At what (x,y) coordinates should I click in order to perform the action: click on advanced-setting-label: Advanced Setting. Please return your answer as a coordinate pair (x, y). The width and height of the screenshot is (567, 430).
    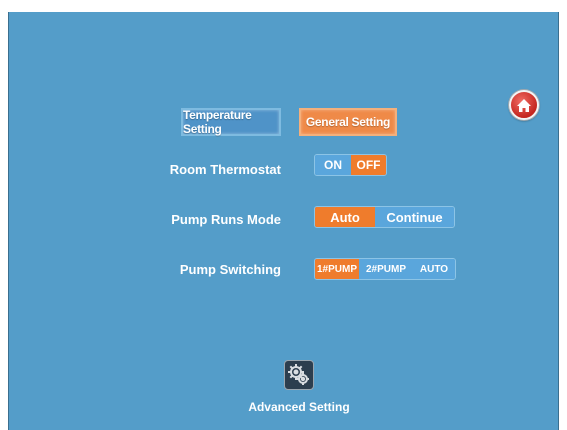
    Looking at the image, I should click on (299, 407).